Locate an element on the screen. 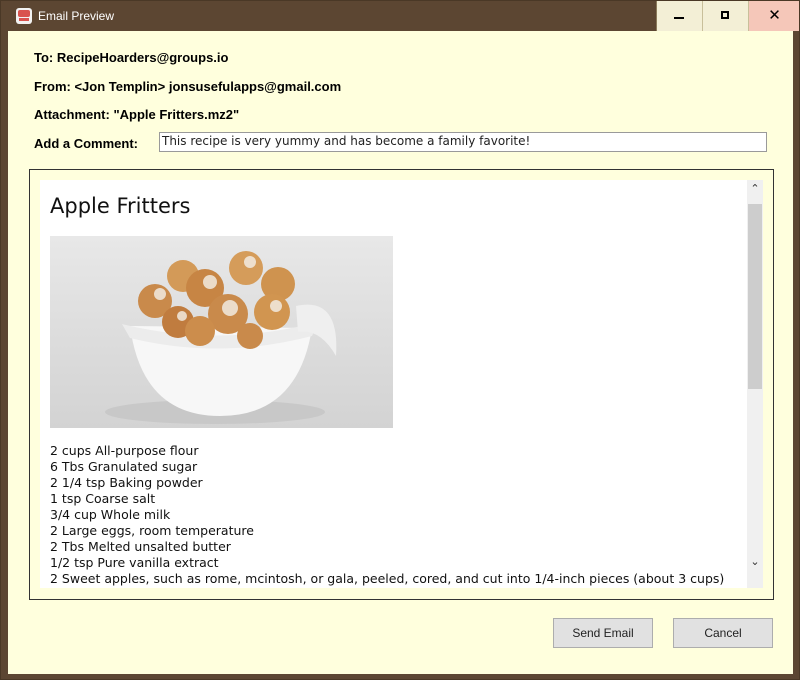 The height and width of the screenshot is (680, 800). window-title: Email Preview is located at coordinates (76, 16).